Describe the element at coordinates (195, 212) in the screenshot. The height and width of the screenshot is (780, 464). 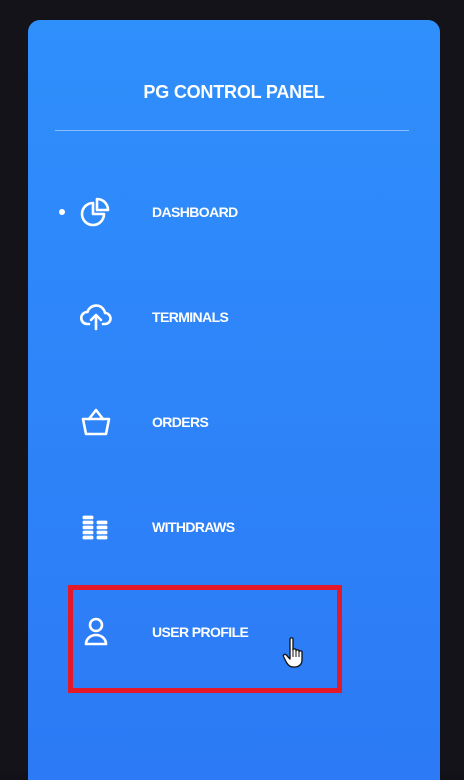
I see `sidebar-item-label: DASHBOARD` at that location.